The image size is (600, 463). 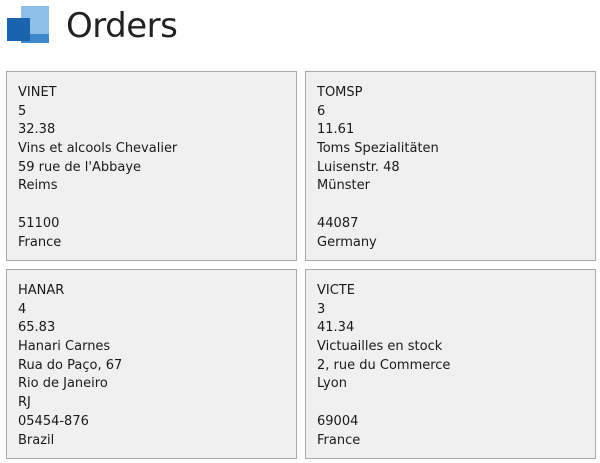 I want to click on ship-name: Vins et alcools Chevalier, so click(x=98, y=149).